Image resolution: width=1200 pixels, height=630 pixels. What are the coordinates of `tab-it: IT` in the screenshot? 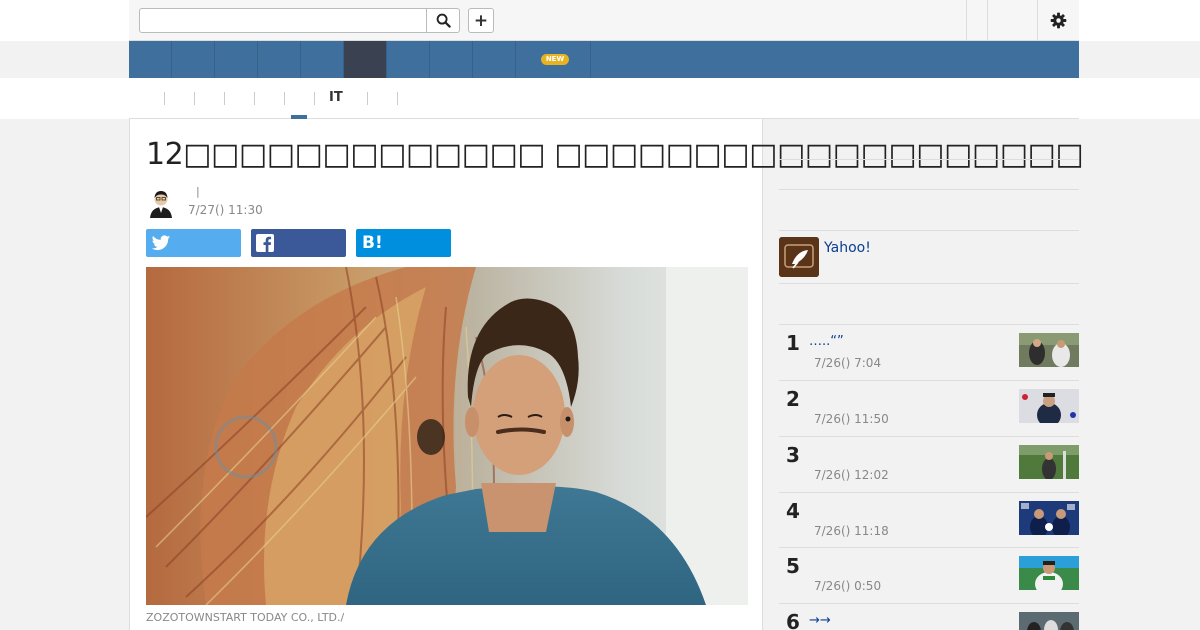 It's located at (336, 97).